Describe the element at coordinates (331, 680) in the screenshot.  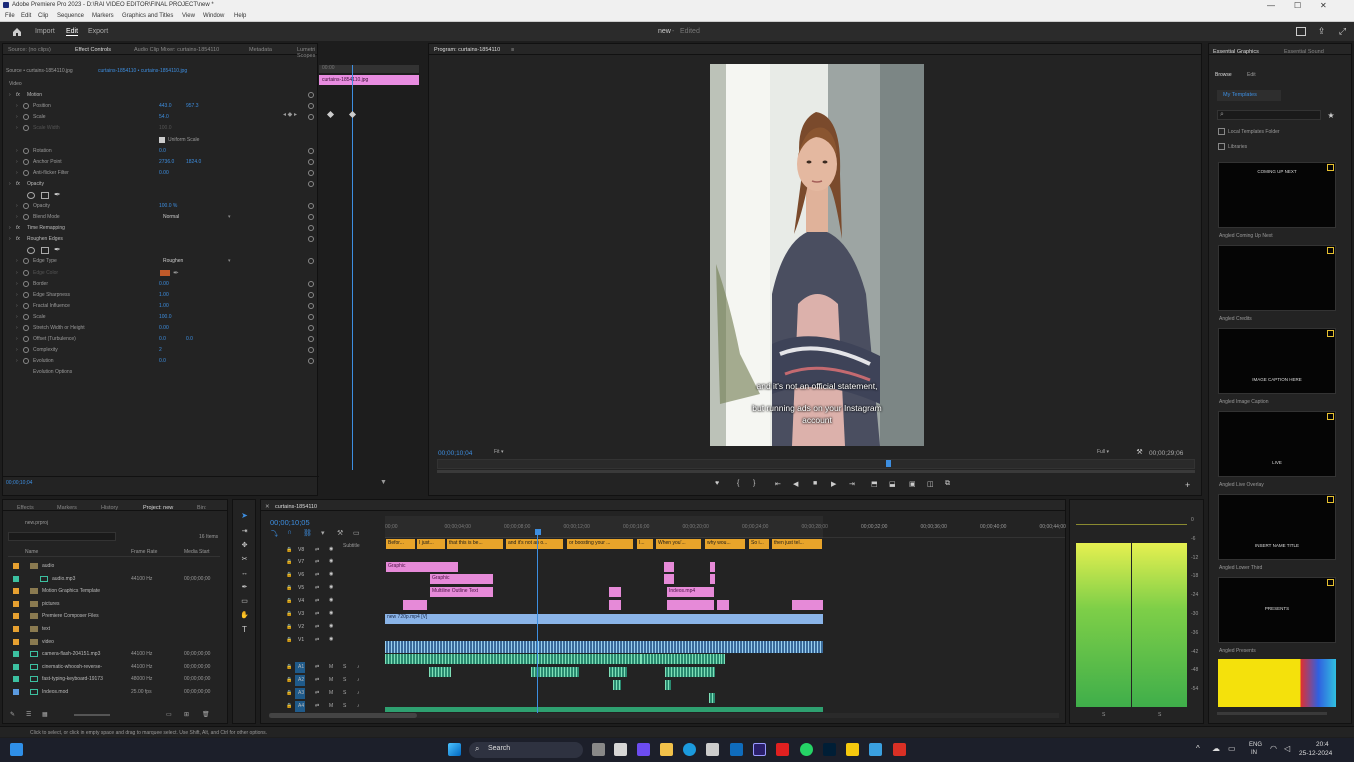
I see `mute-icon: M` at that location.